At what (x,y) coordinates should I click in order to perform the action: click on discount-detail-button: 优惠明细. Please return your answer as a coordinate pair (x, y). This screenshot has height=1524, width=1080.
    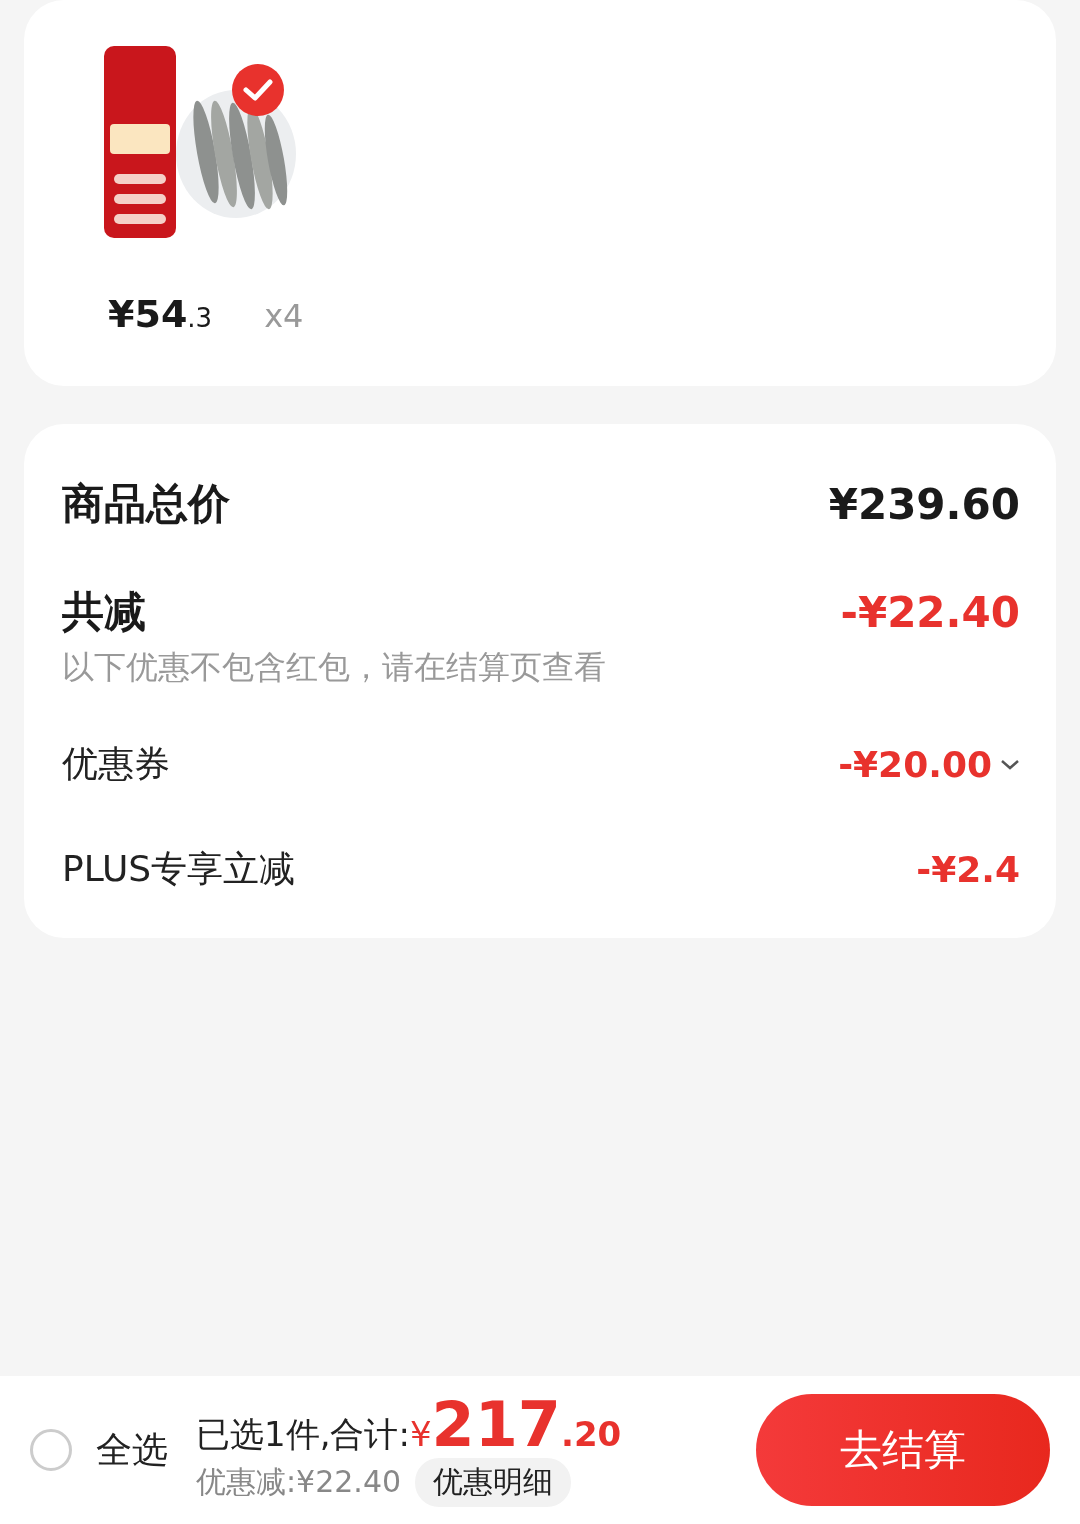
    Looking at the image, I should click on (493, 1482).